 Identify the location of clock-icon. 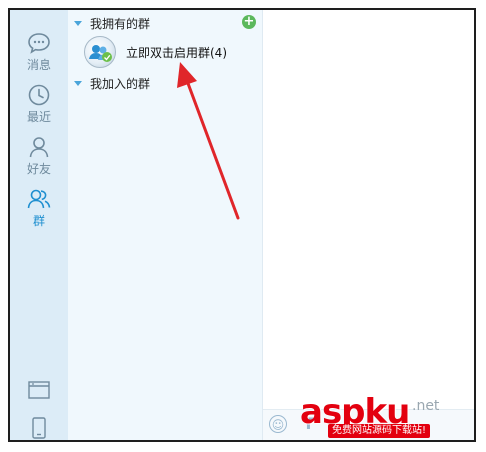
(39, 95).